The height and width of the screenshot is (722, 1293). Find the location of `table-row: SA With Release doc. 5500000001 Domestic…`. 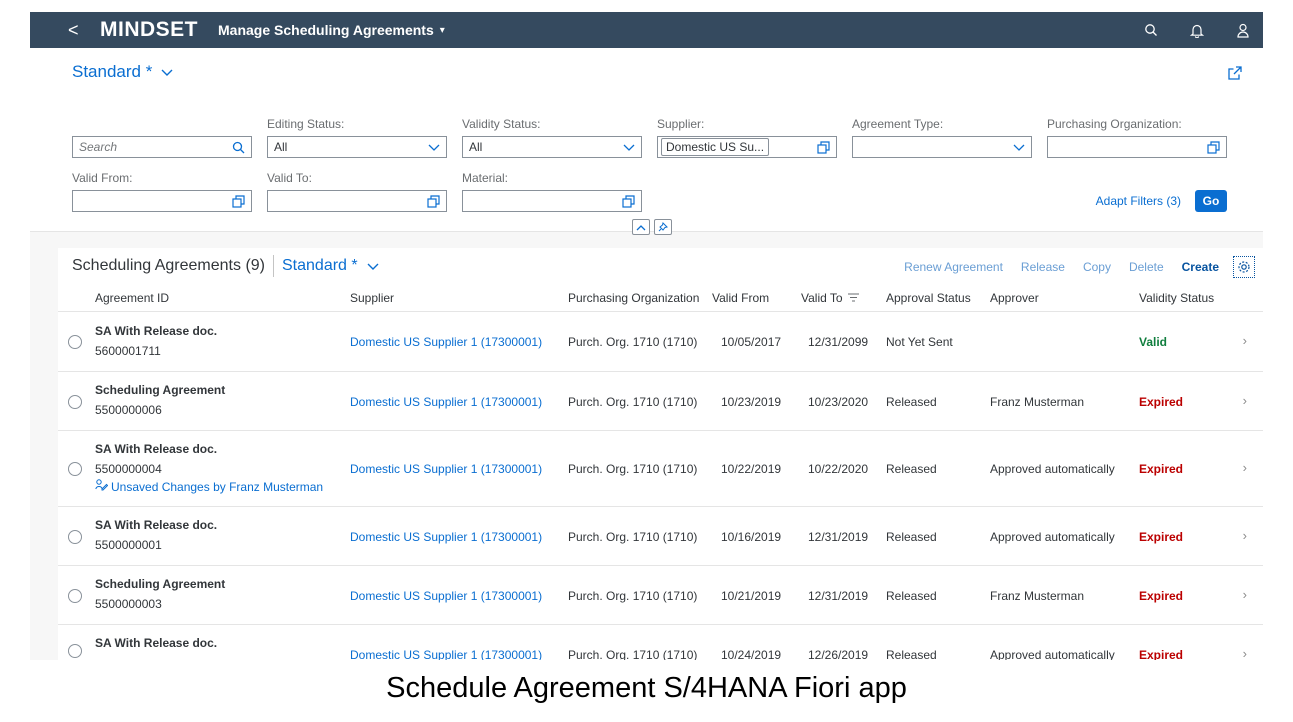

table-row: SA With Release doc. 5500000001 Domestic… is located at coordinates (660, 536).